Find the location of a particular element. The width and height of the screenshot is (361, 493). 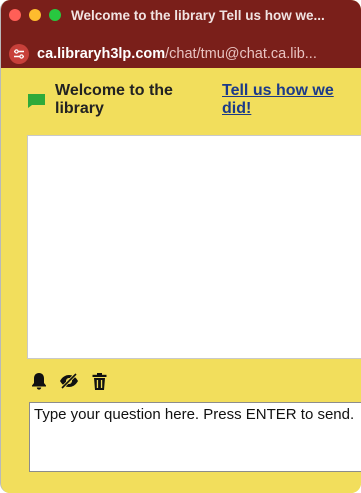

bell-icon is located at coordinates (39, 381).